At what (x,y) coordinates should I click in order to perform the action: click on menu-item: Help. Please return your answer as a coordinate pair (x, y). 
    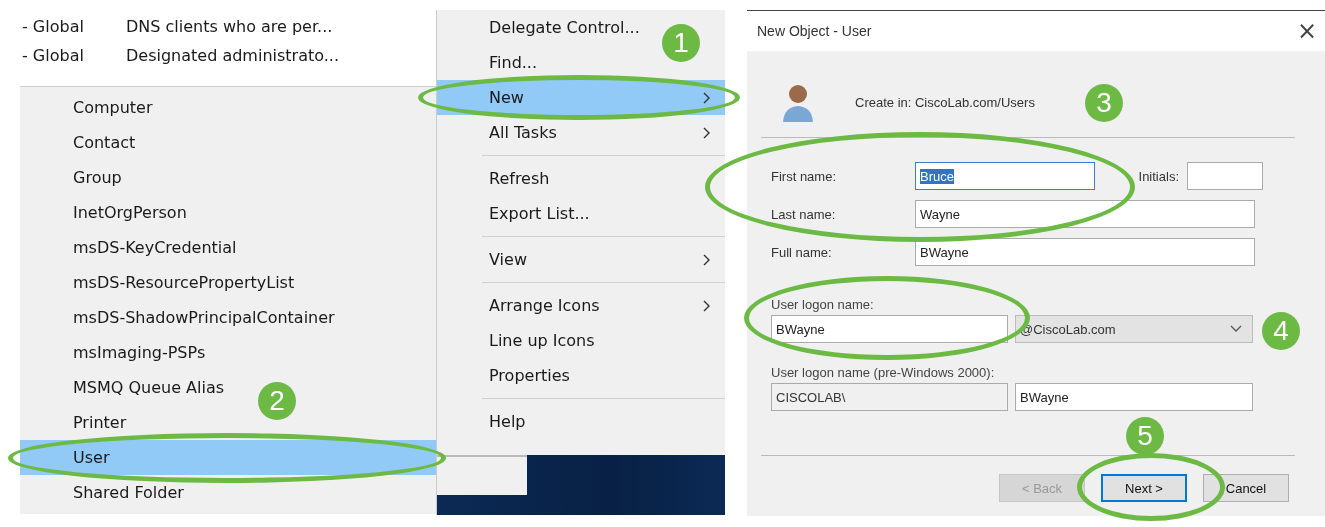
    Looking at the image, I should click on (488, 421).